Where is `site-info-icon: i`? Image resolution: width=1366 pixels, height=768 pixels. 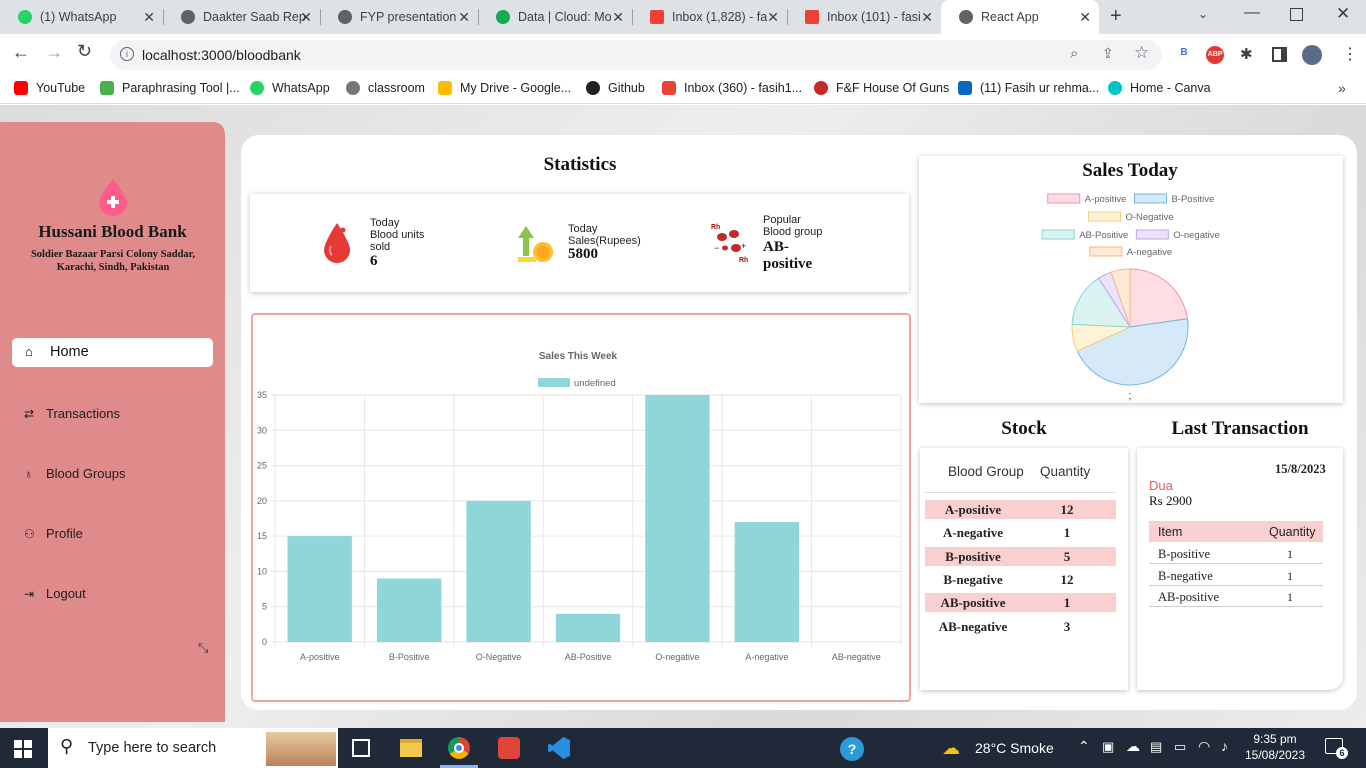 site-info-icon: i is located at coordinates (127, 54).